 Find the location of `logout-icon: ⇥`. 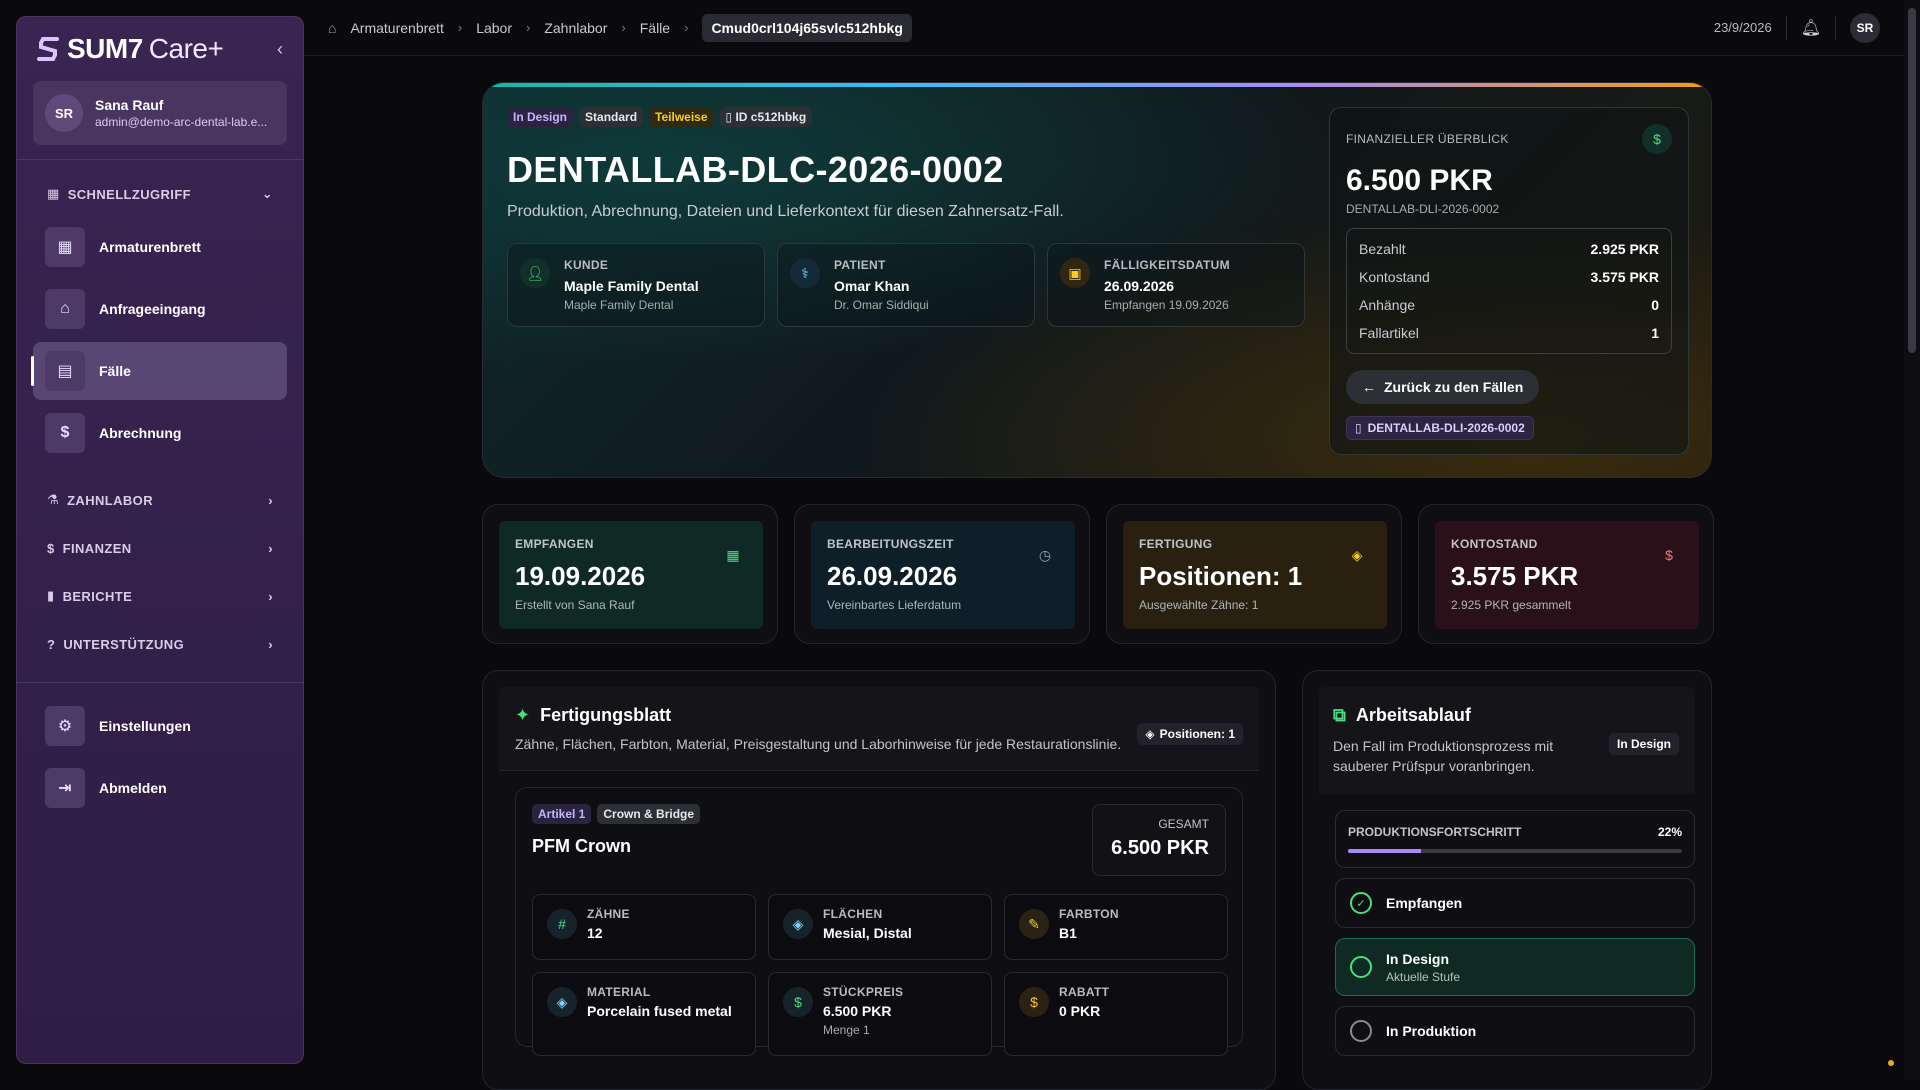

logout-icon: ⇥ is located at coordinates (65, 788).